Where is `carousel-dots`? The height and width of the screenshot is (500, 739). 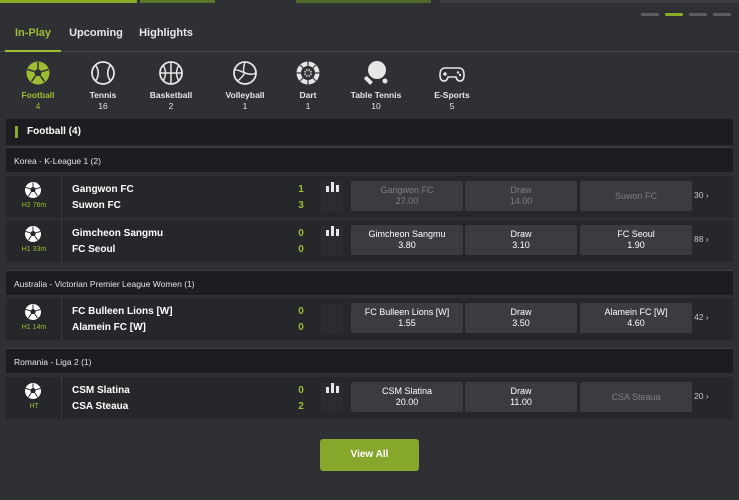
carousel-dots is located at coordinates (686, 14).